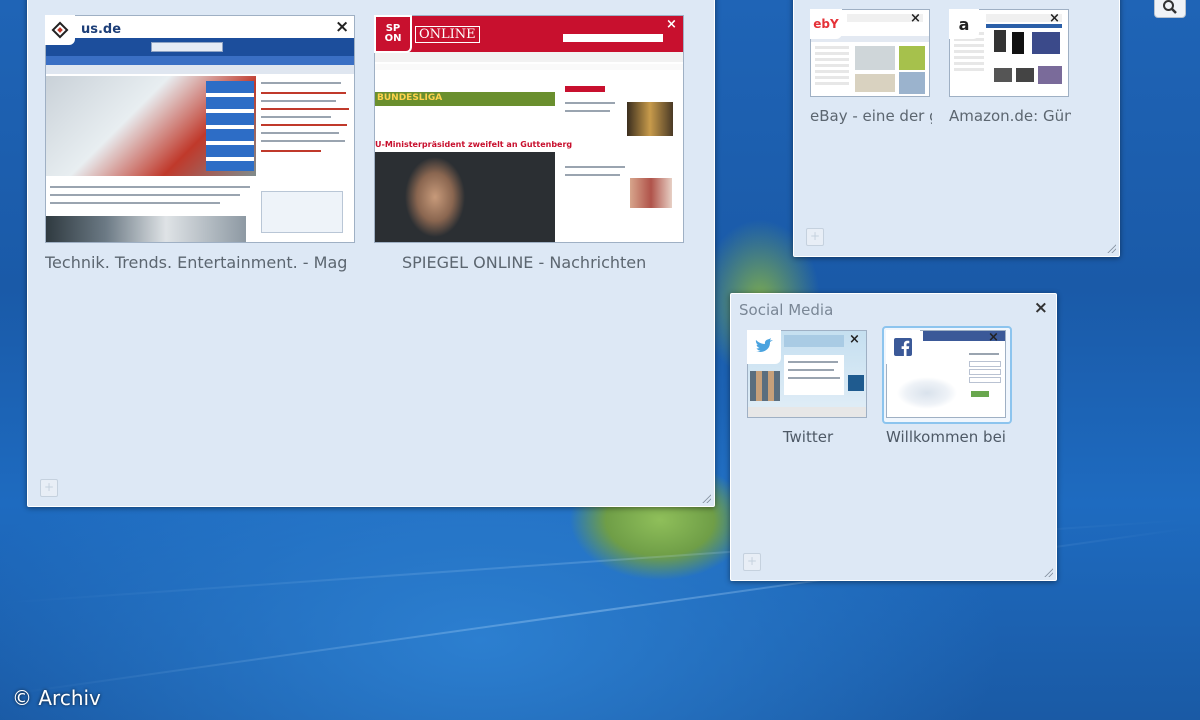 The image size is (1200, 720). I want to click on tab-title: Twitter, so click(808, 437).